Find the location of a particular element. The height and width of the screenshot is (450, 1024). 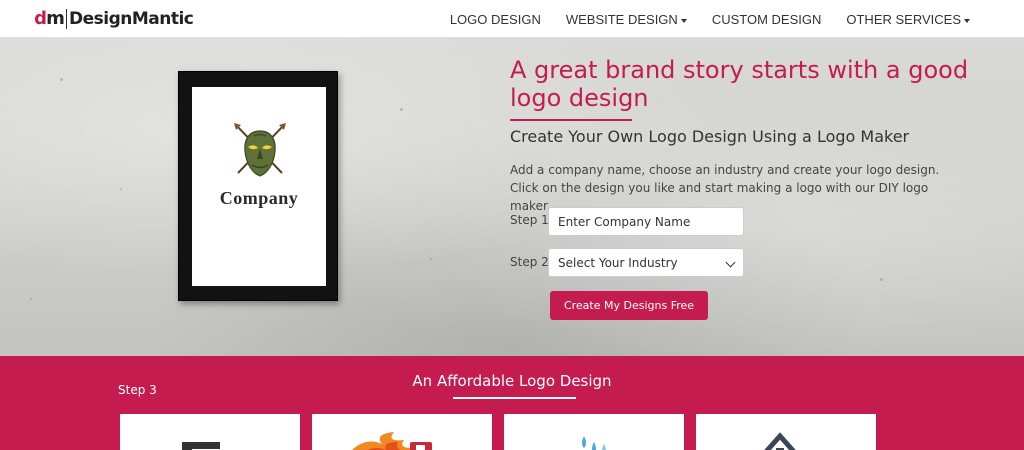

logo-divider is located at coordinates (66, 19).